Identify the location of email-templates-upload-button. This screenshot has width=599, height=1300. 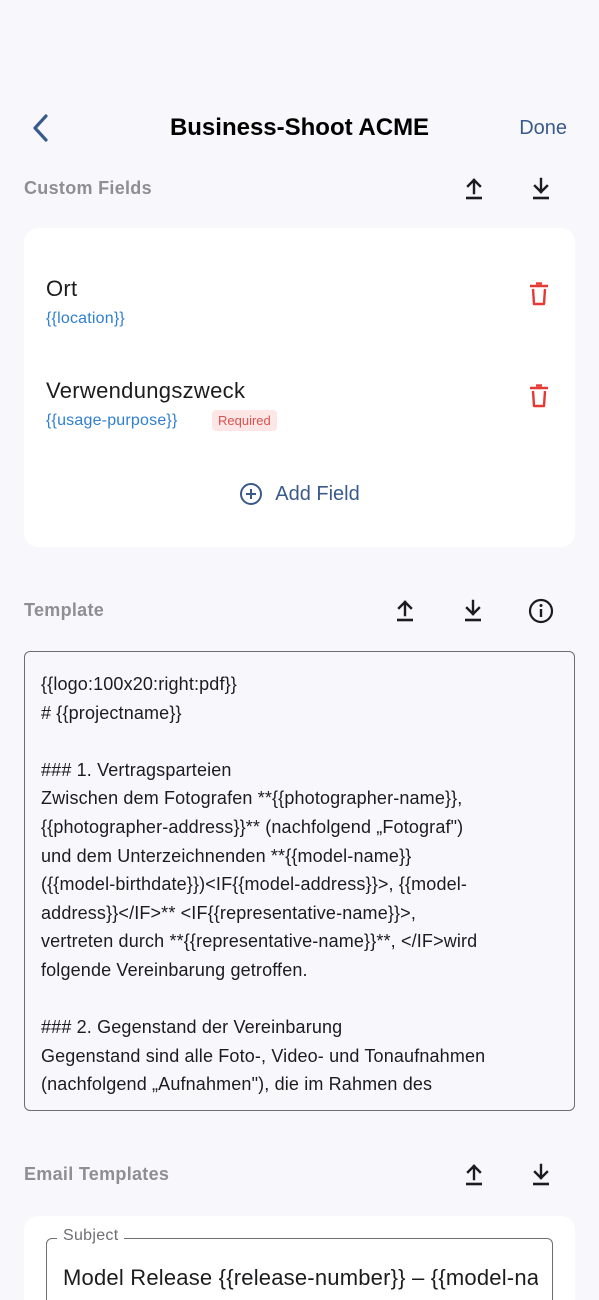
(474, 1175).